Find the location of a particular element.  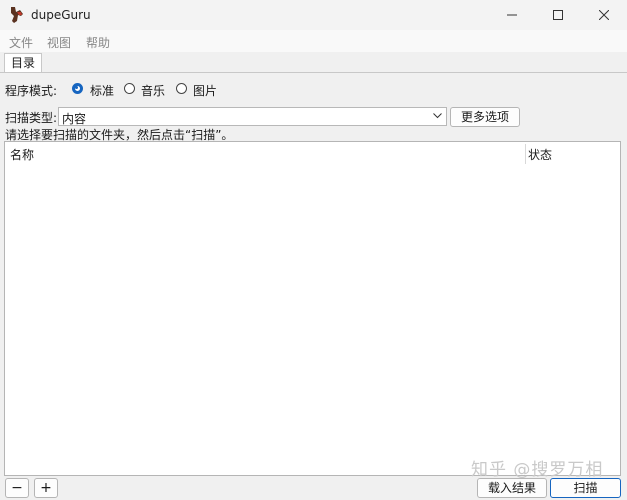

close-icon is located at coordinates (604, 15).